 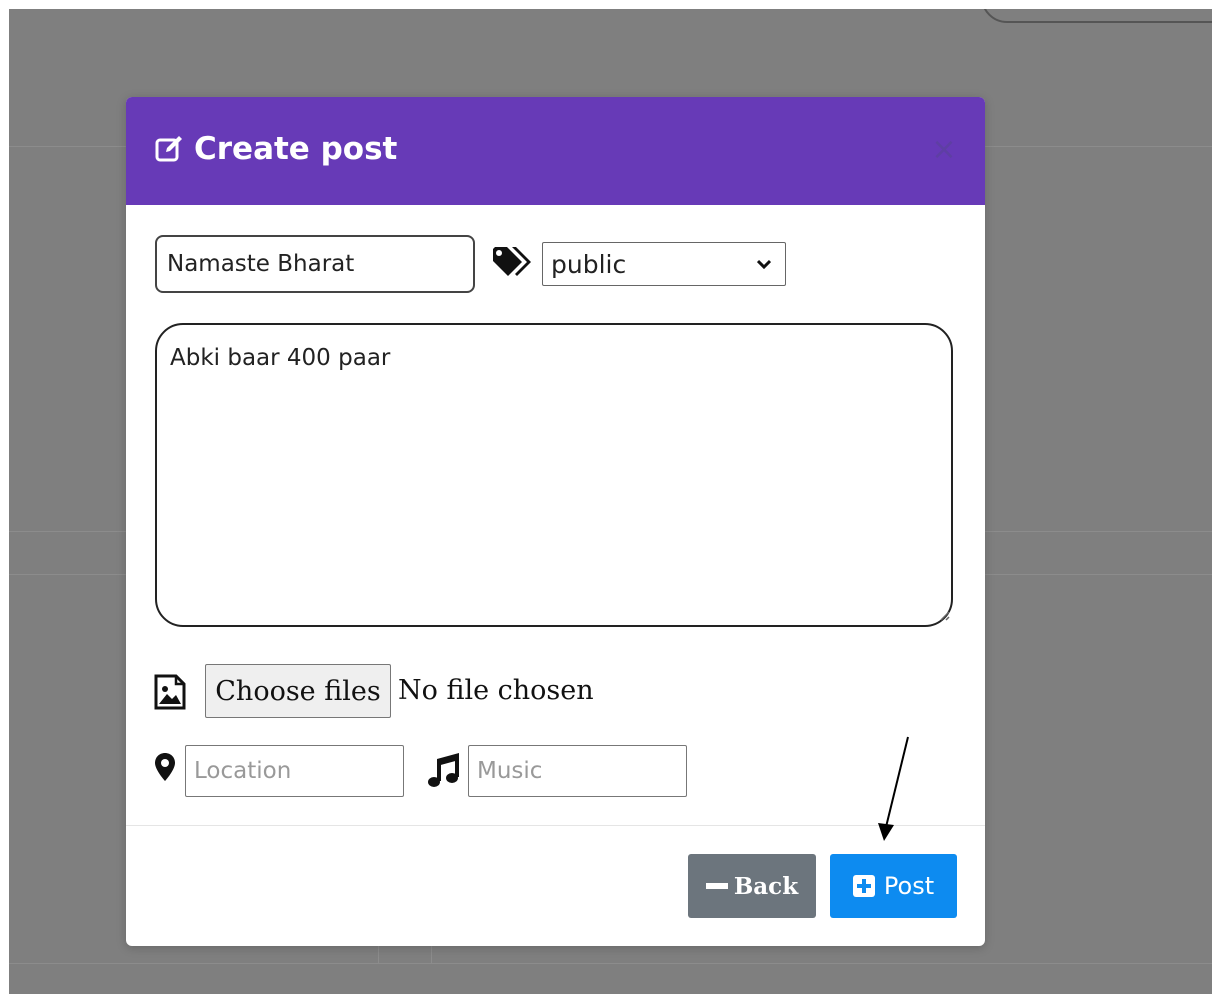 I want to click on modal-title: Create post, so click(x=275, y=149).